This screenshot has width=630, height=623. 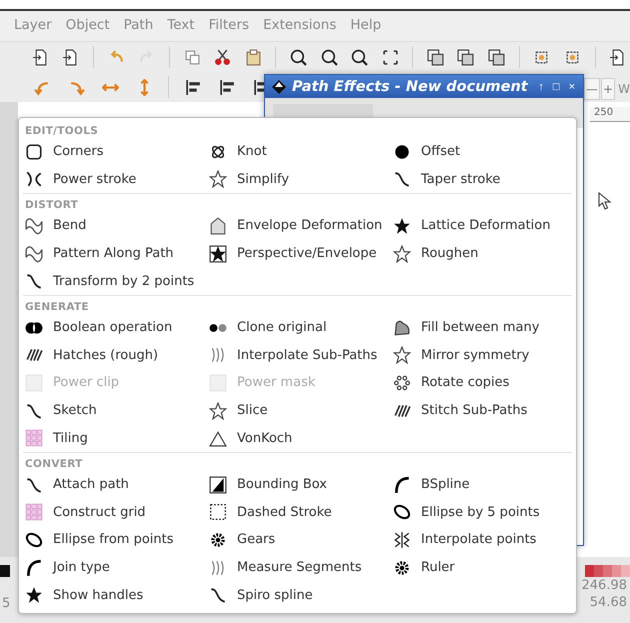 What do you see at coordinates (556, 86) in the screenshot?
I see `window-control: □` at bounding box center [556, 86].